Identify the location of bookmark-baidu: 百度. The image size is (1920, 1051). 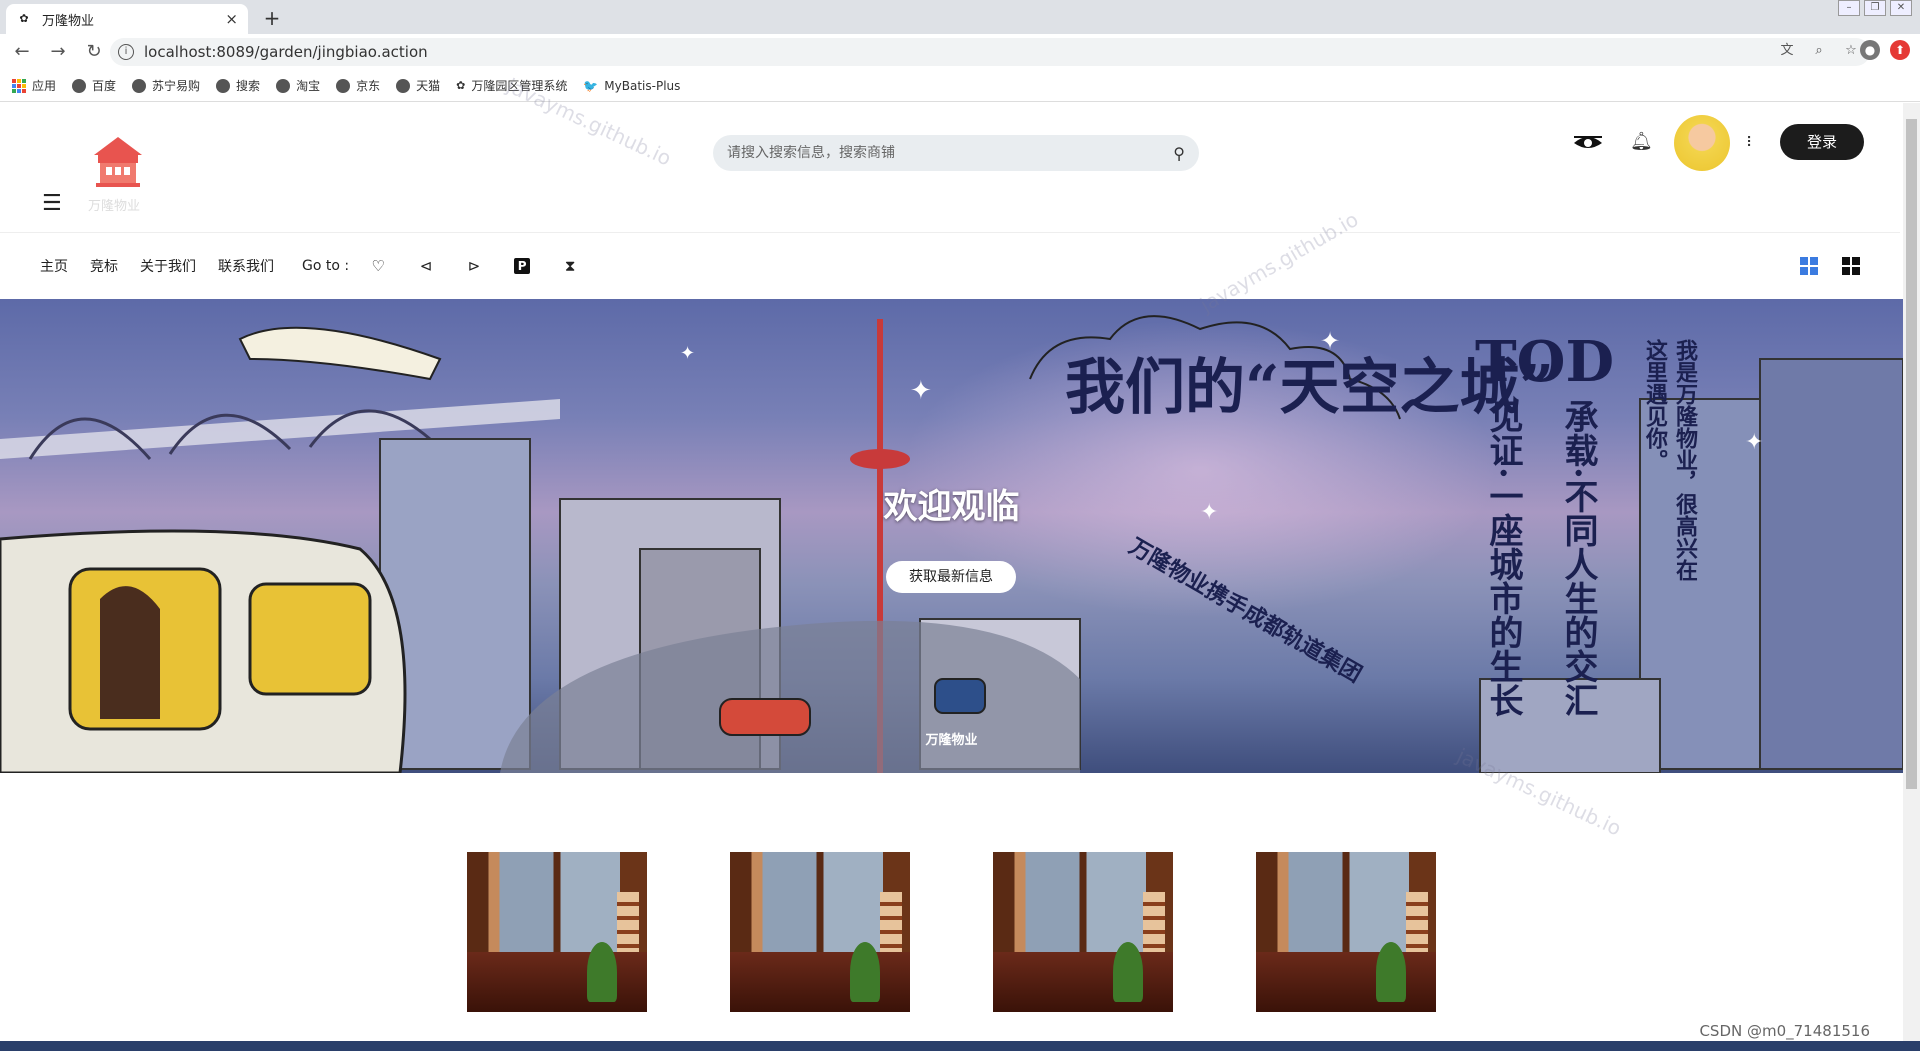
(94, 85).